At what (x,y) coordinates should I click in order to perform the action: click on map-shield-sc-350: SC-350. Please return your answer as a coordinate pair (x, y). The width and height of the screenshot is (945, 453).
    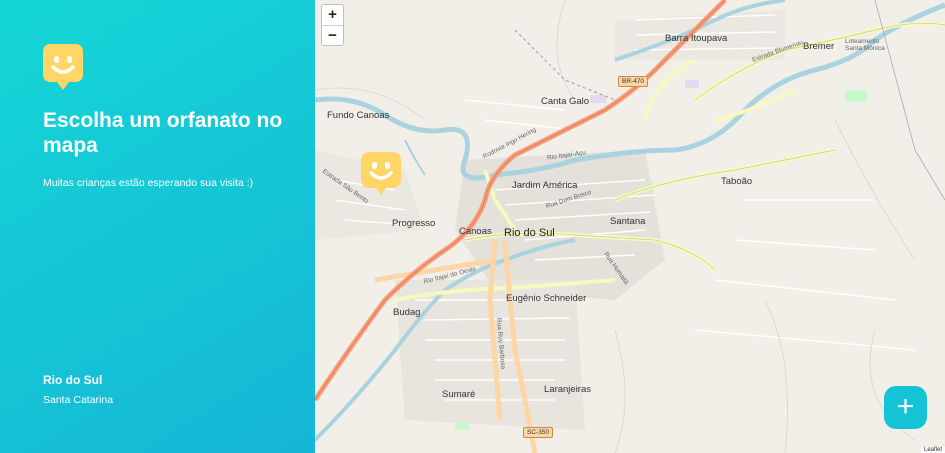
    Looking at the image, I should click on (538, 432).